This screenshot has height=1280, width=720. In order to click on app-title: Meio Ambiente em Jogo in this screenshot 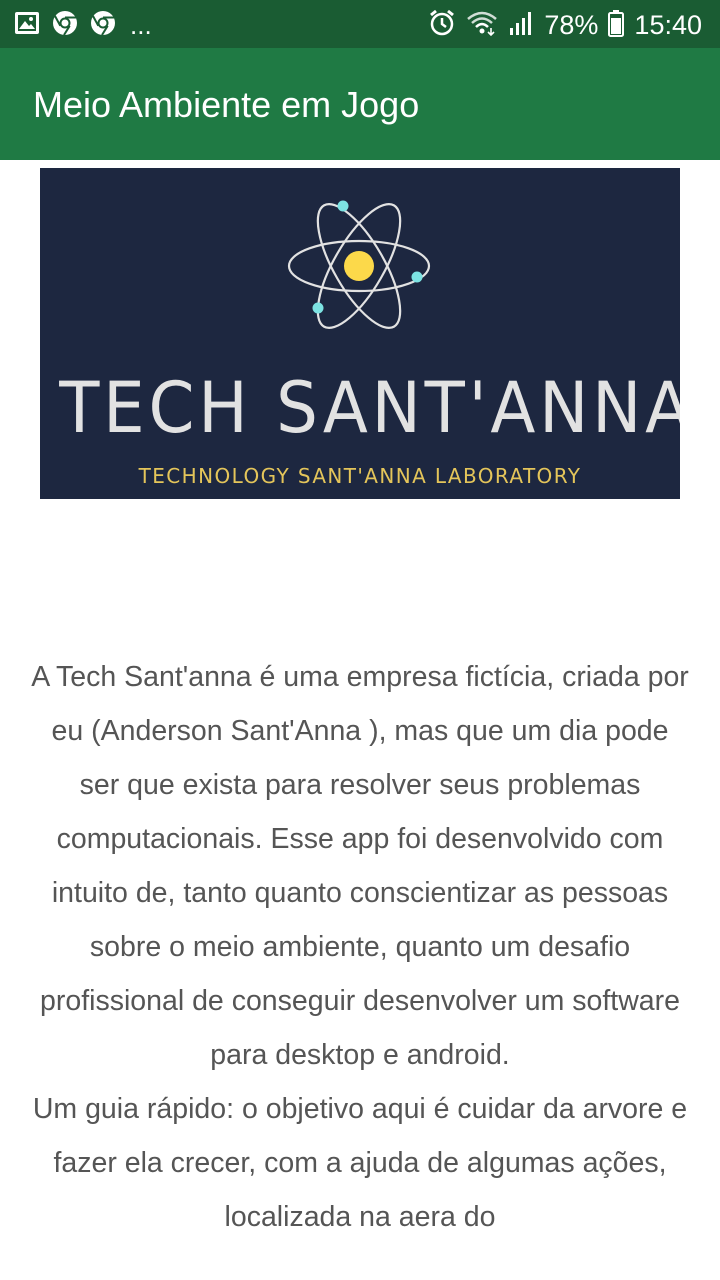, I will do `click(226, 104)`.